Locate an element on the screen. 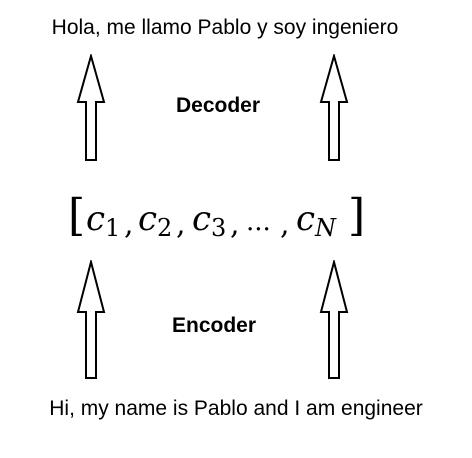  decoder-label: Decoder is located at coordinates (218, 105).